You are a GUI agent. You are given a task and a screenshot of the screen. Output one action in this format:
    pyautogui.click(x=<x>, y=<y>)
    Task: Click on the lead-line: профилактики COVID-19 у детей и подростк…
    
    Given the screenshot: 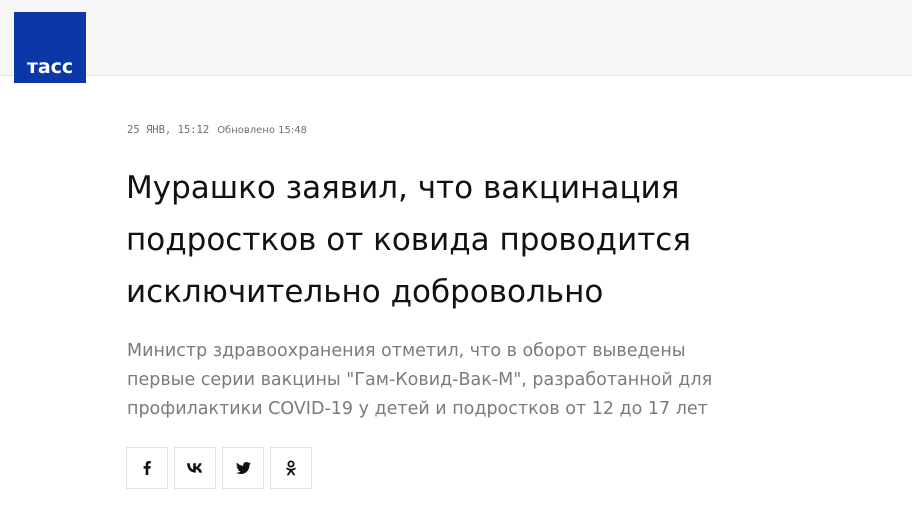 What is the action you would take?
    pyautogui.click(x=417, y=409)
    